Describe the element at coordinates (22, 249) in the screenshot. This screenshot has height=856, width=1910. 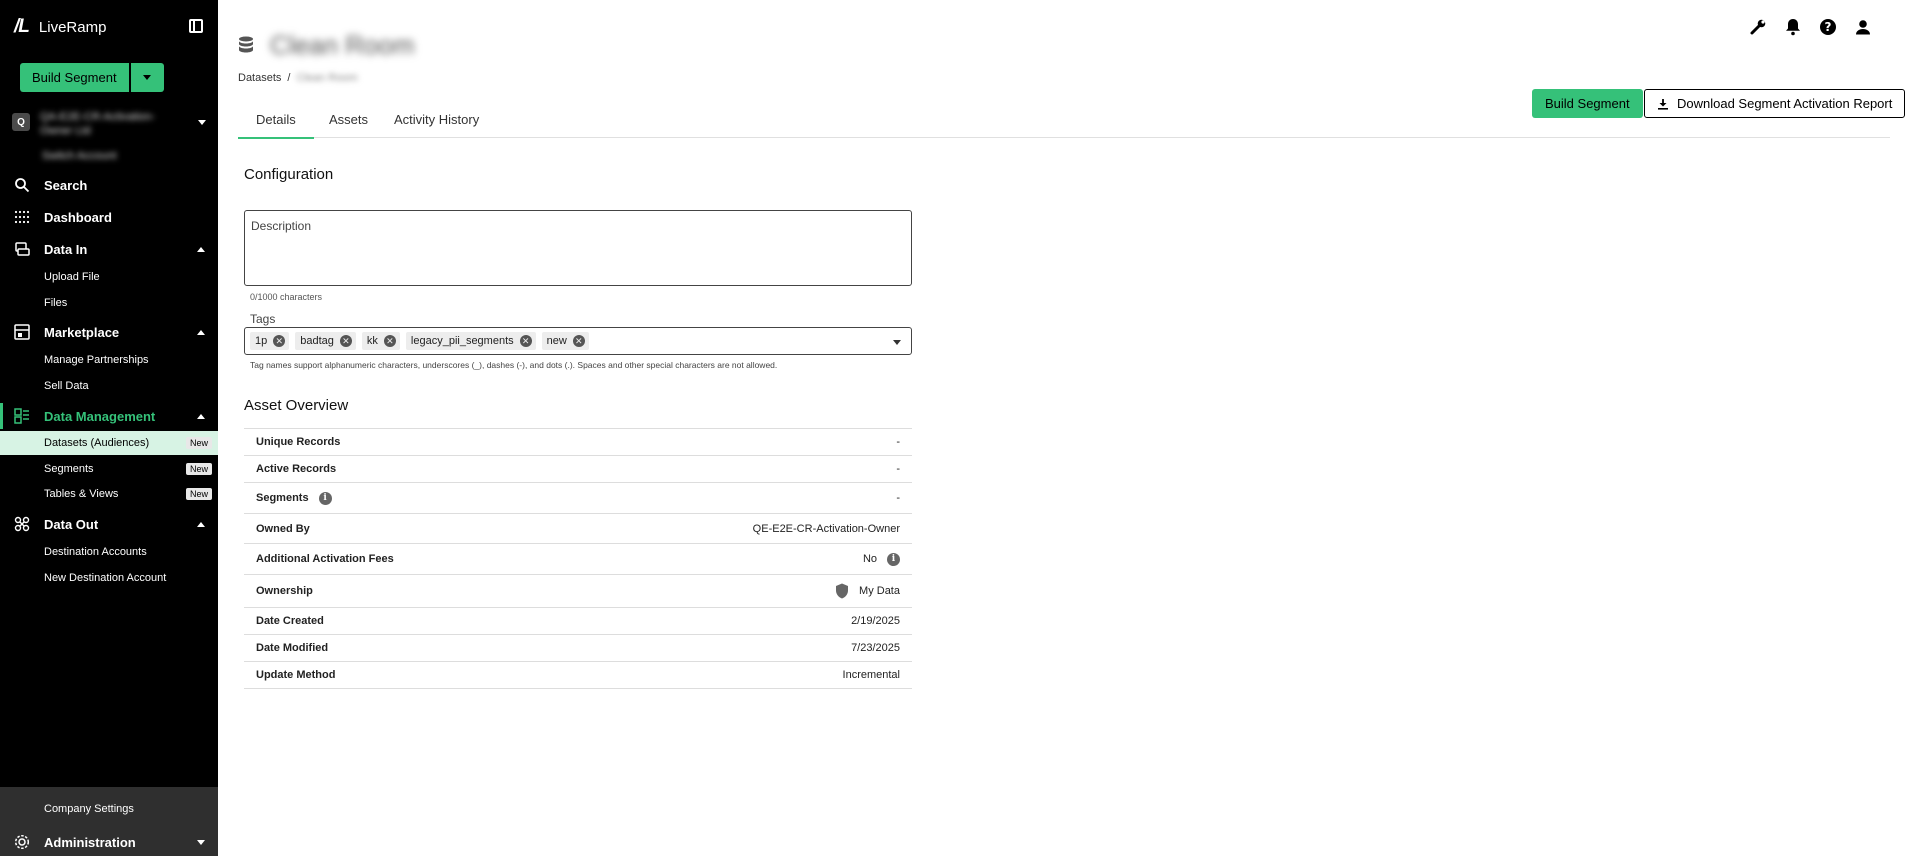
I see `data-in-icon` at that location.